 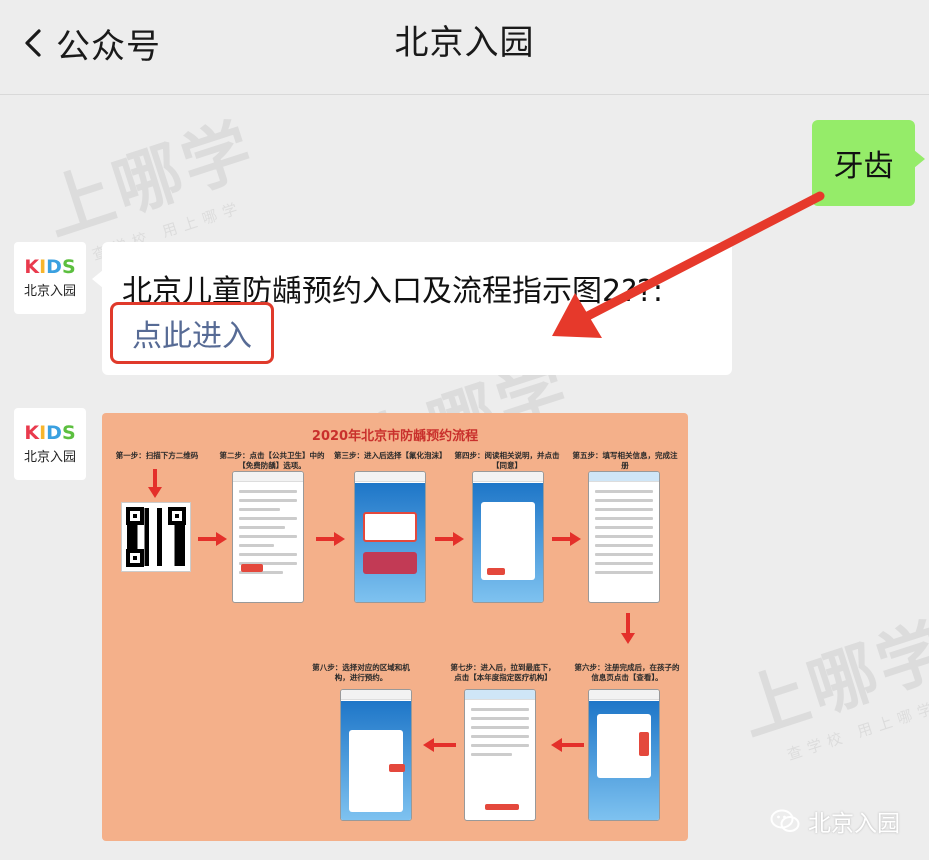 What do you see at coordinates (157, 455) in the screenshot?
I see `step-label: 第一步：扫描下方二维码` at bounding box center [157, 455].